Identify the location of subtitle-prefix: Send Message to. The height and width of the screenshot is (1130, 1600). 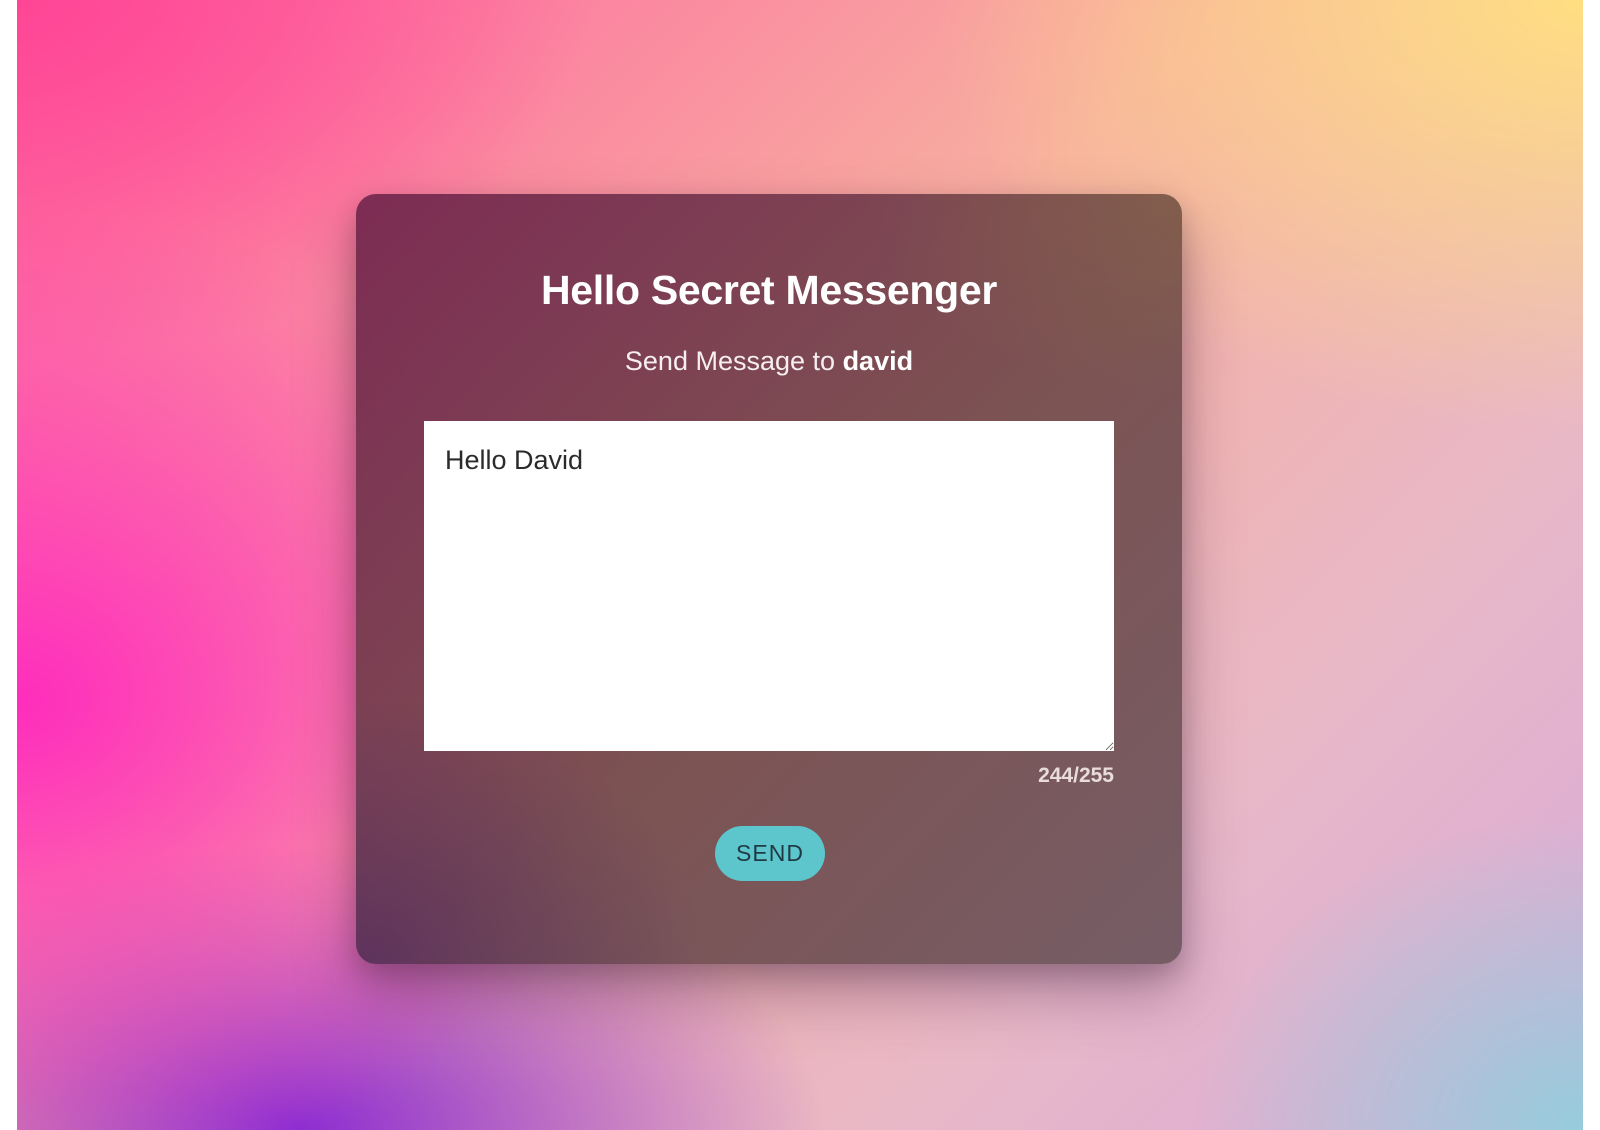
(730, 361).